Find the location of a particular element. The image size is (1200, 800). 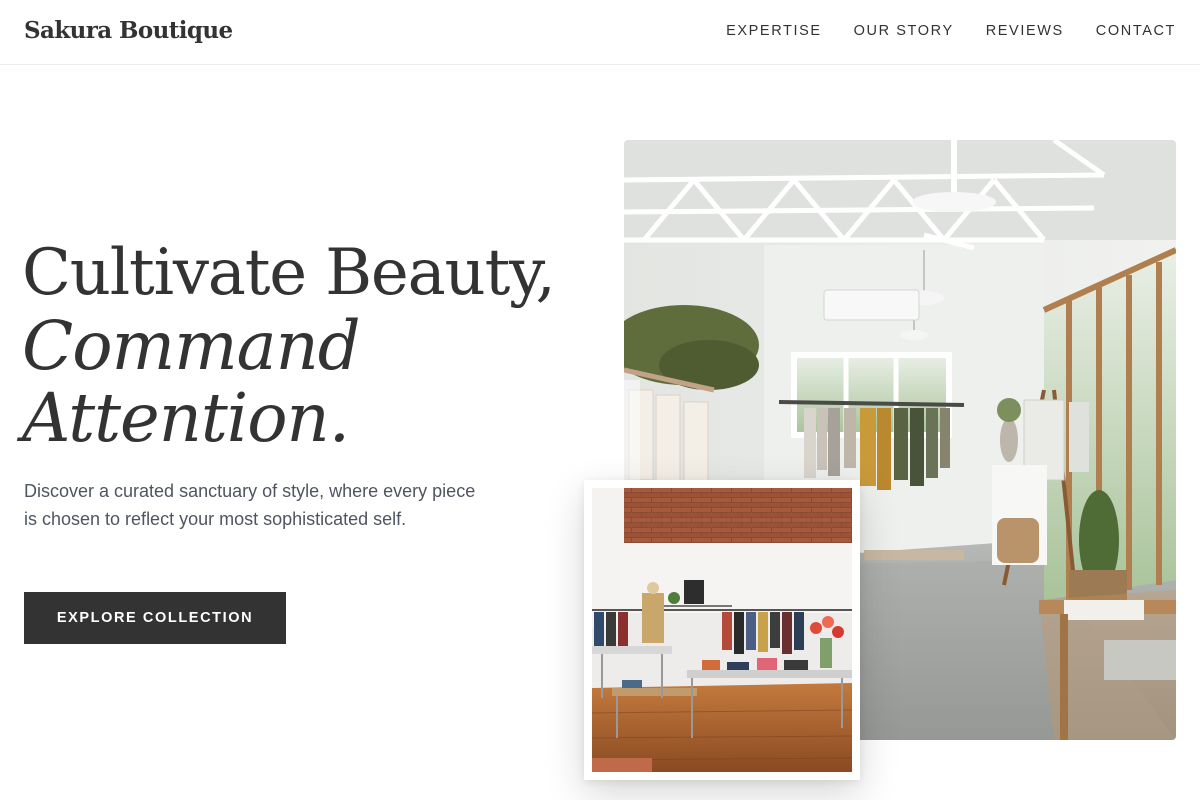

explore-collection-button: EXPLORE COLLECTION is located at coordinates (155, 618).